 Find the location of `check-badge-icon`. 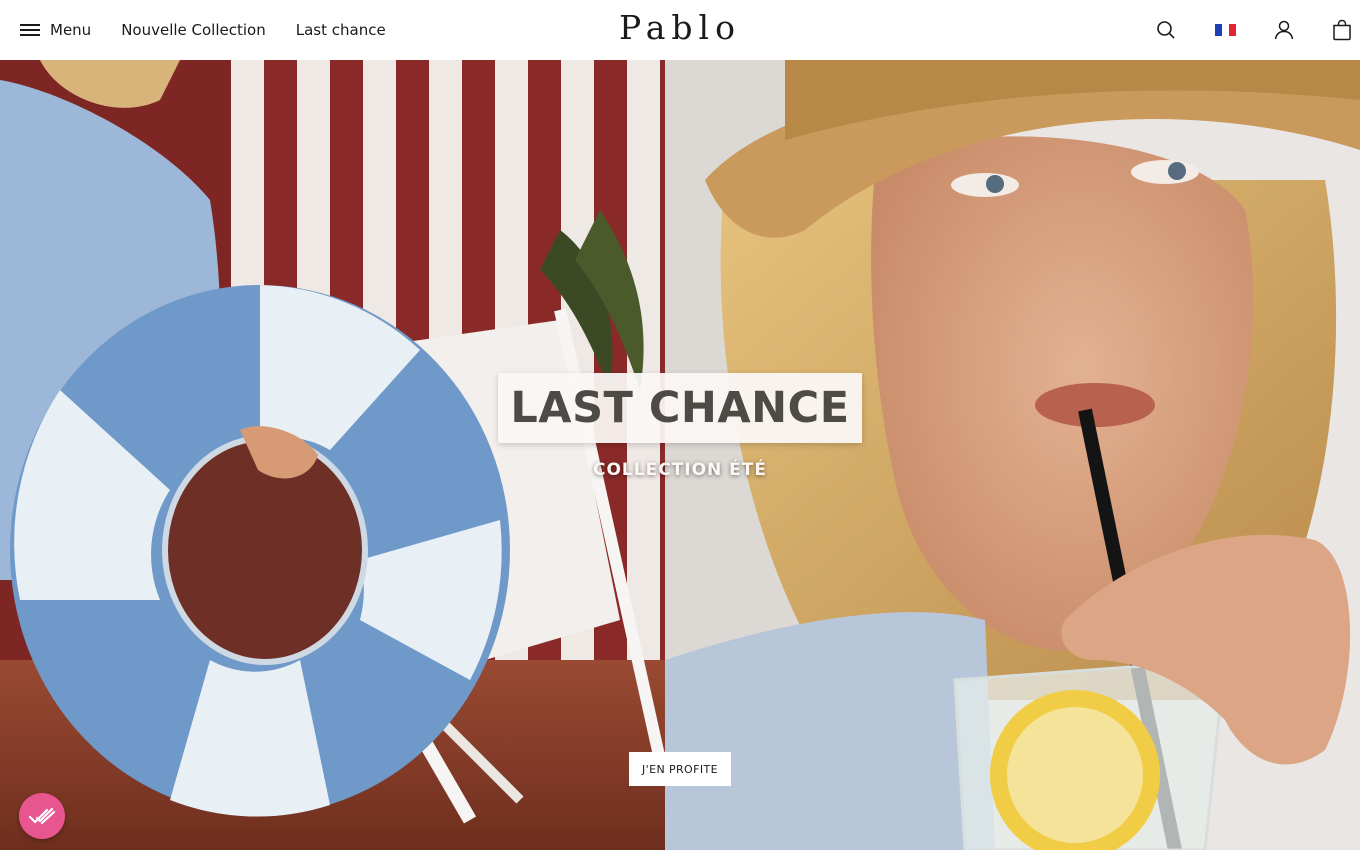

check-badge-icon is located at coordinates (42, 816).